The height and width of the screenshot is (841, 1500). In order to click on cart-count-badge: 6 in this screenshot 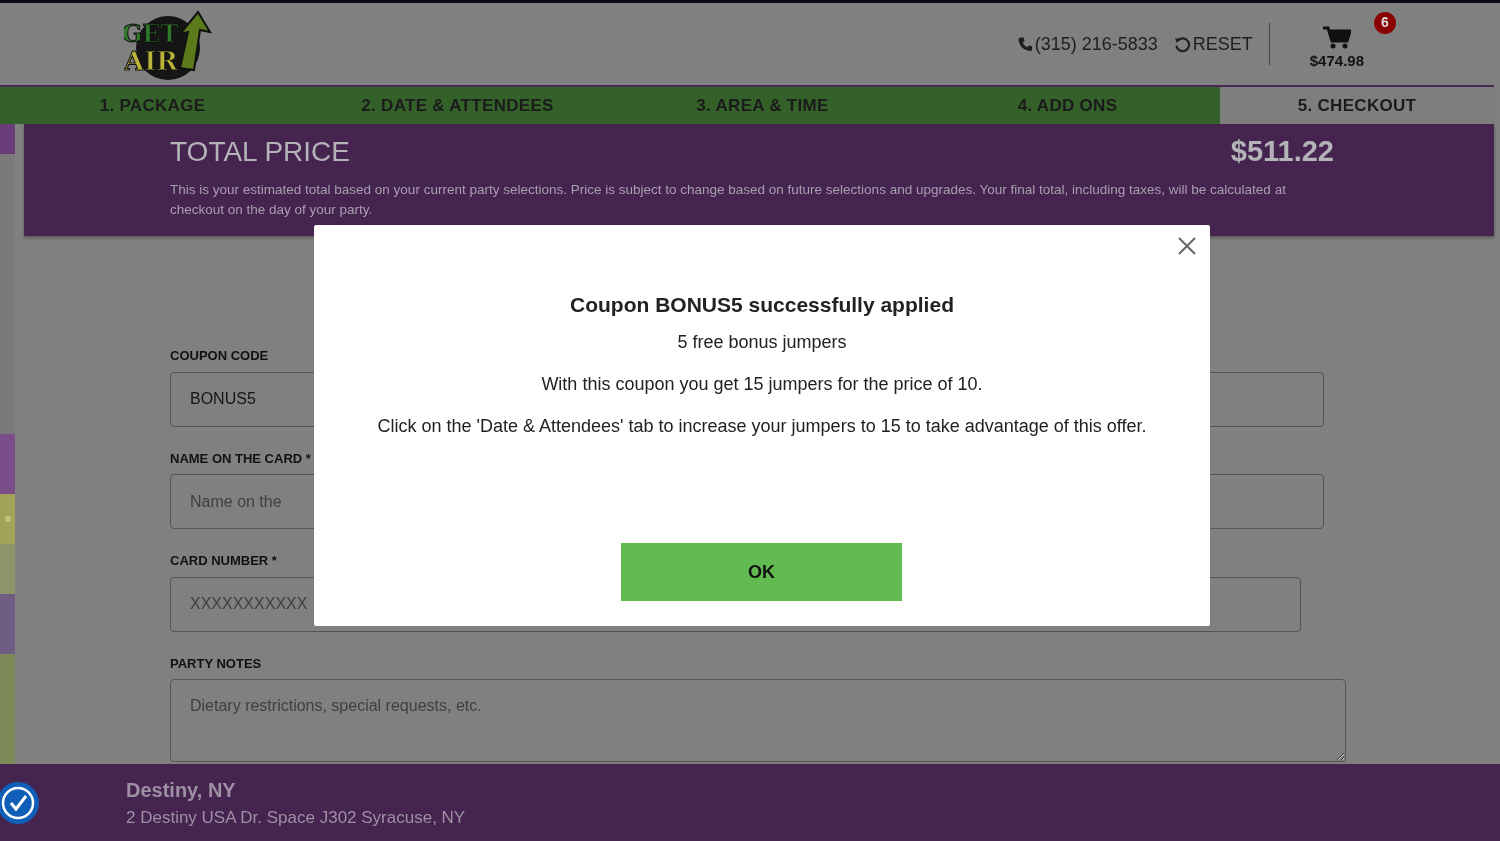, I will do `click(1385, 22)`.